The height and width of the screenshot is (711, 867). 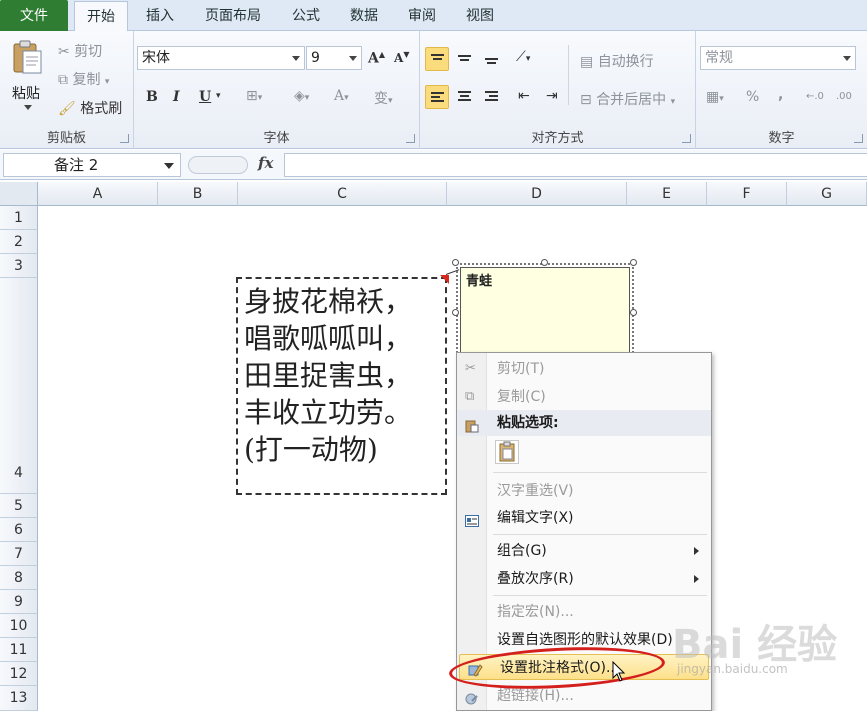 I want to click on row-header-6: 6, so click(x=19, y=530).